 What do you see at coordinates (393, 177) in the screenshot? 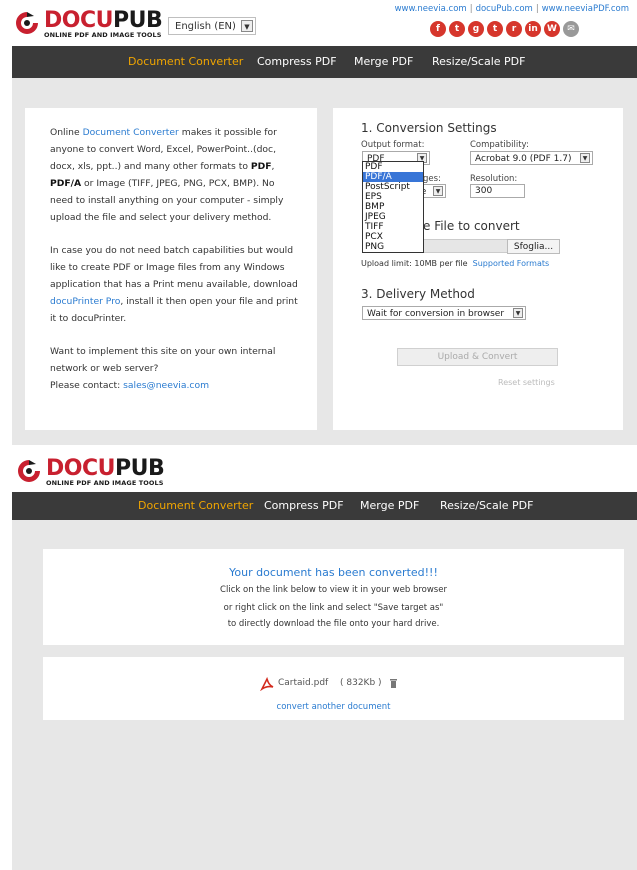
I see `format-option: PDF/A` at bounding box center [393, 177].